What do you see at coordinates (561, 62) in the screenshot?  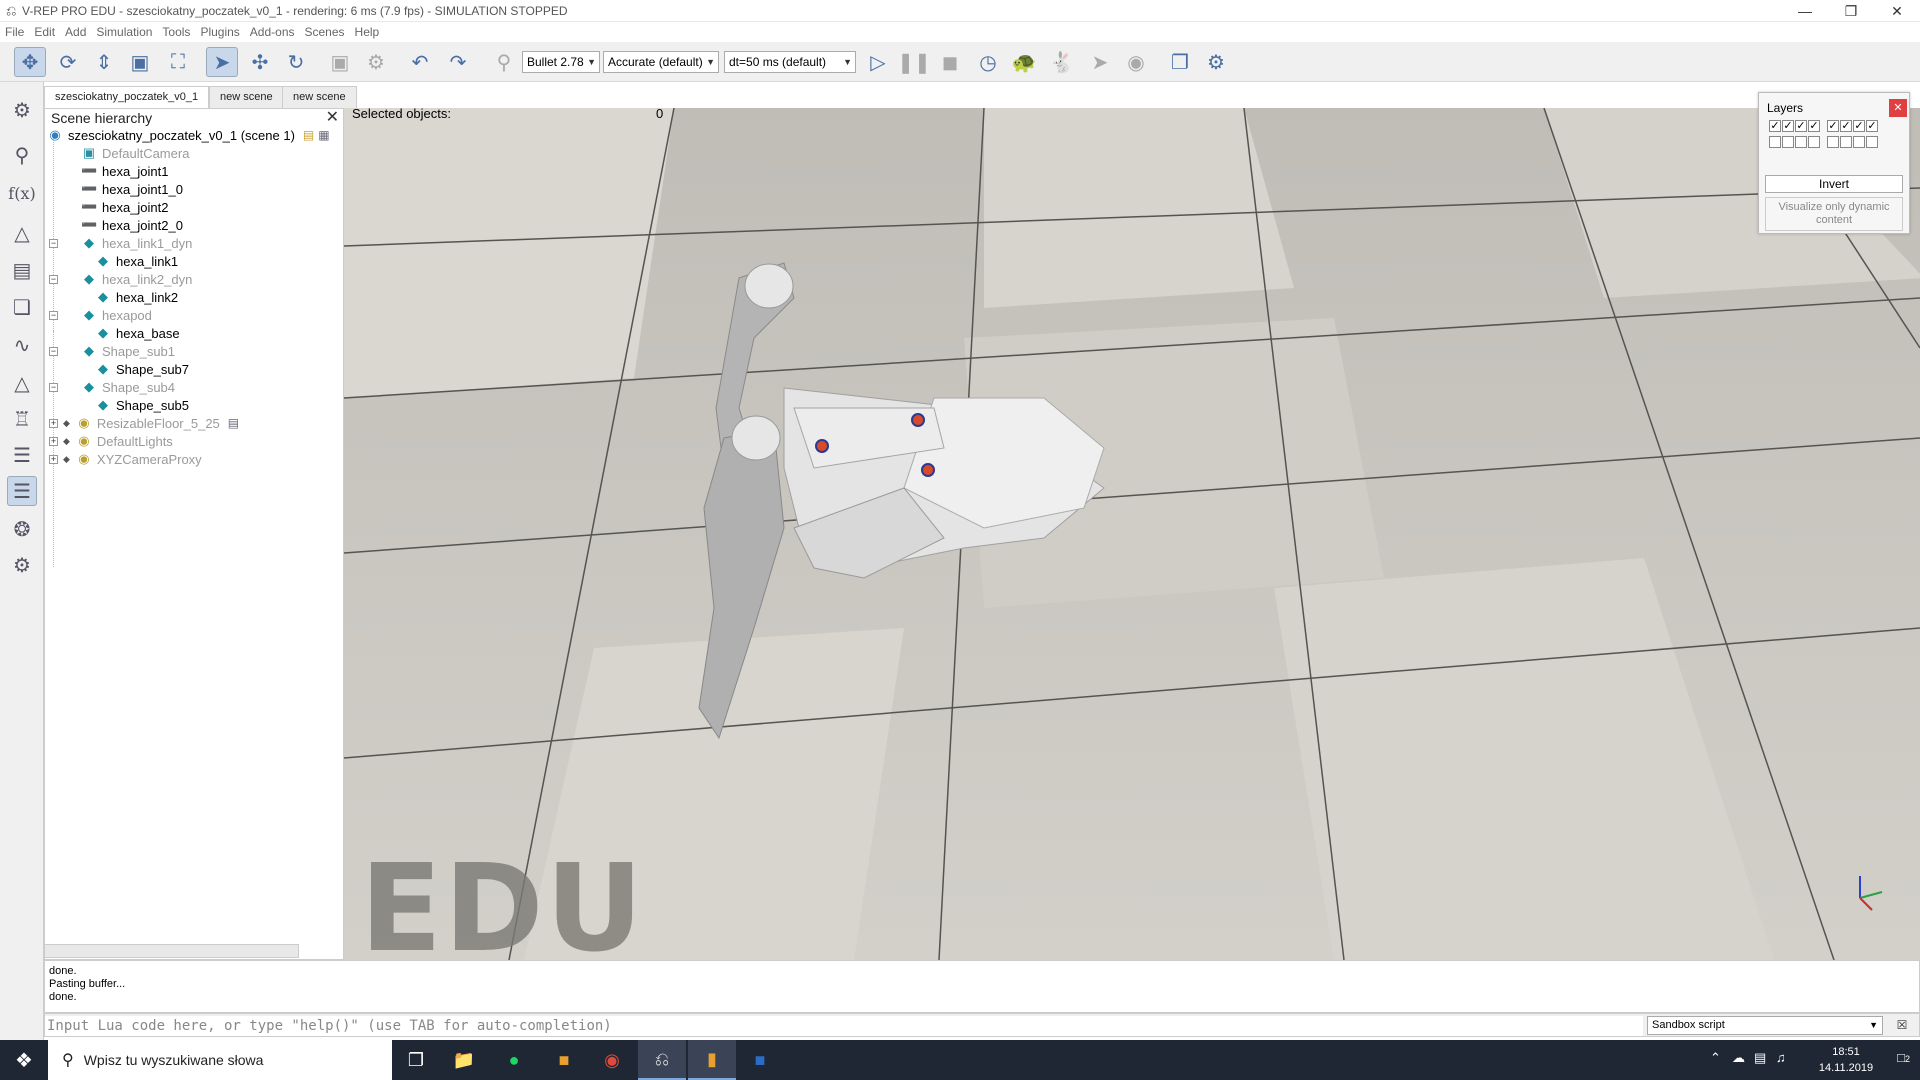 I see `engine-select: Bullet 2.78 ▼` at bounding box center [561, 62].